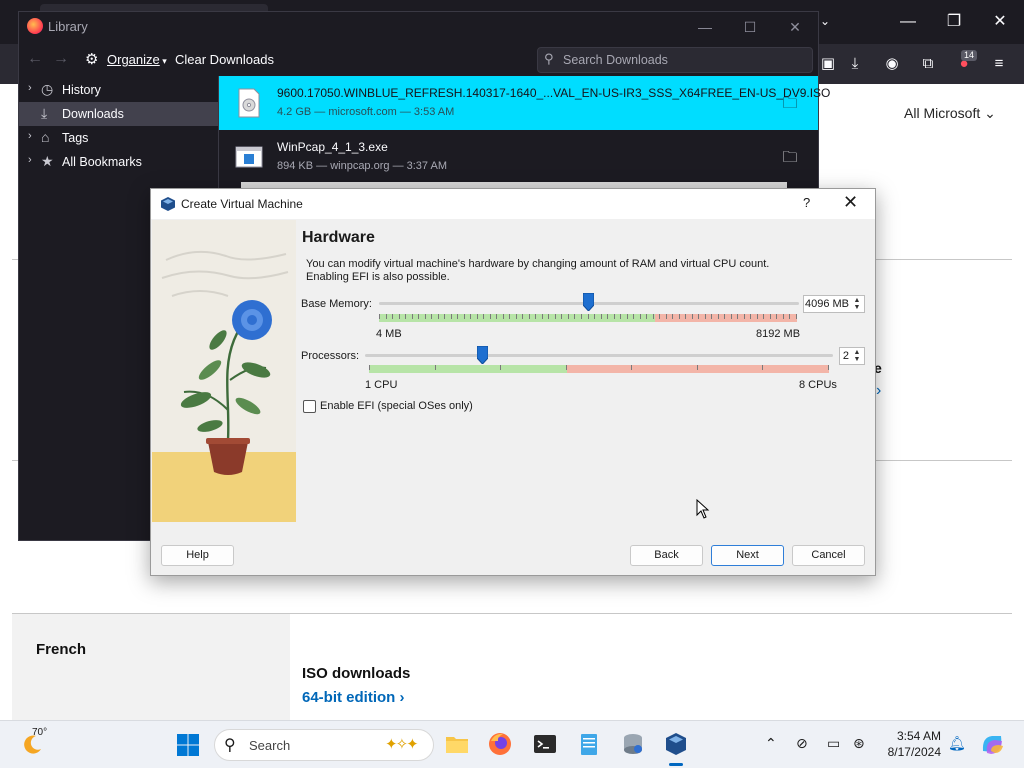  What do you see at coordinates (309, 406) in the screenshot?
I see `efi-checkbox` at bounding box center [309, 406].